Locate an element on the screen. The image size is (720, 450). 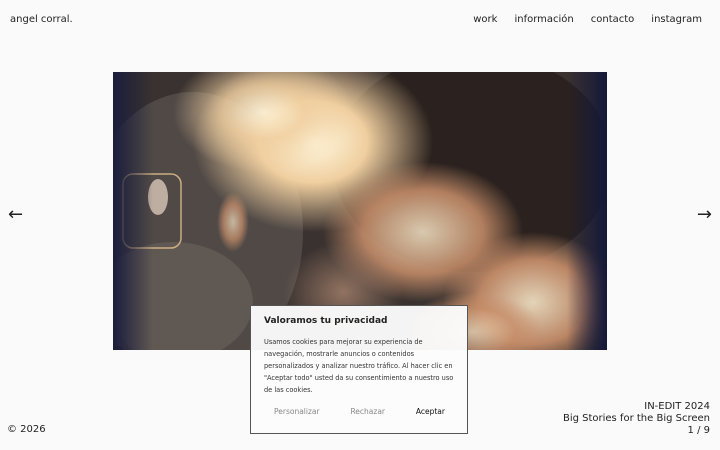
nav-item-informacion: información is located at coordinates (543, 19).